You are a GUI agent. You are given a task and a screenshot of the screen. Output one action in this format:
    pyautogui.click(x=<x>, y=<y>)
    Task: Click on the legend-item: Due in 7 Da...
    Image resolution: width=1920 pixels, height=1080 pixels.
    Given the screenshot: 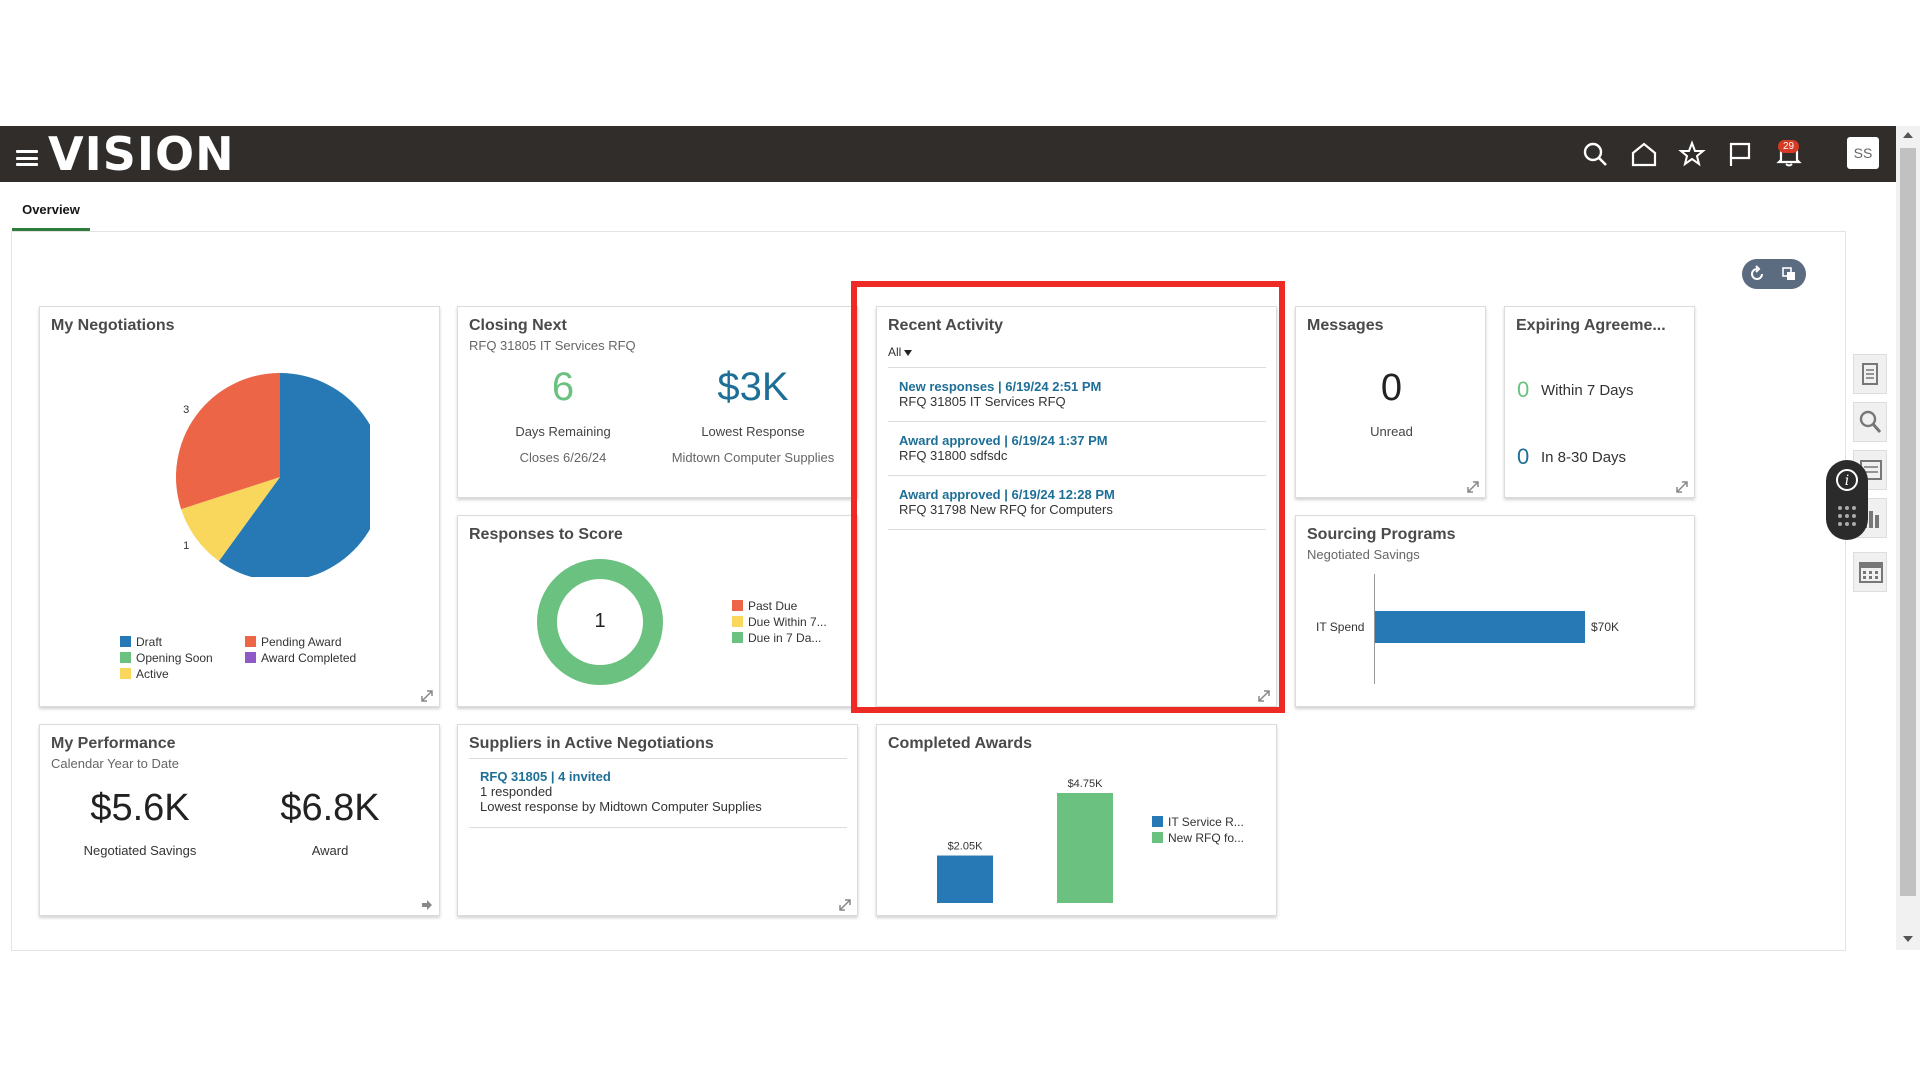 What is the action you would take?
    pyautogui.click(x=776, y=638)
    